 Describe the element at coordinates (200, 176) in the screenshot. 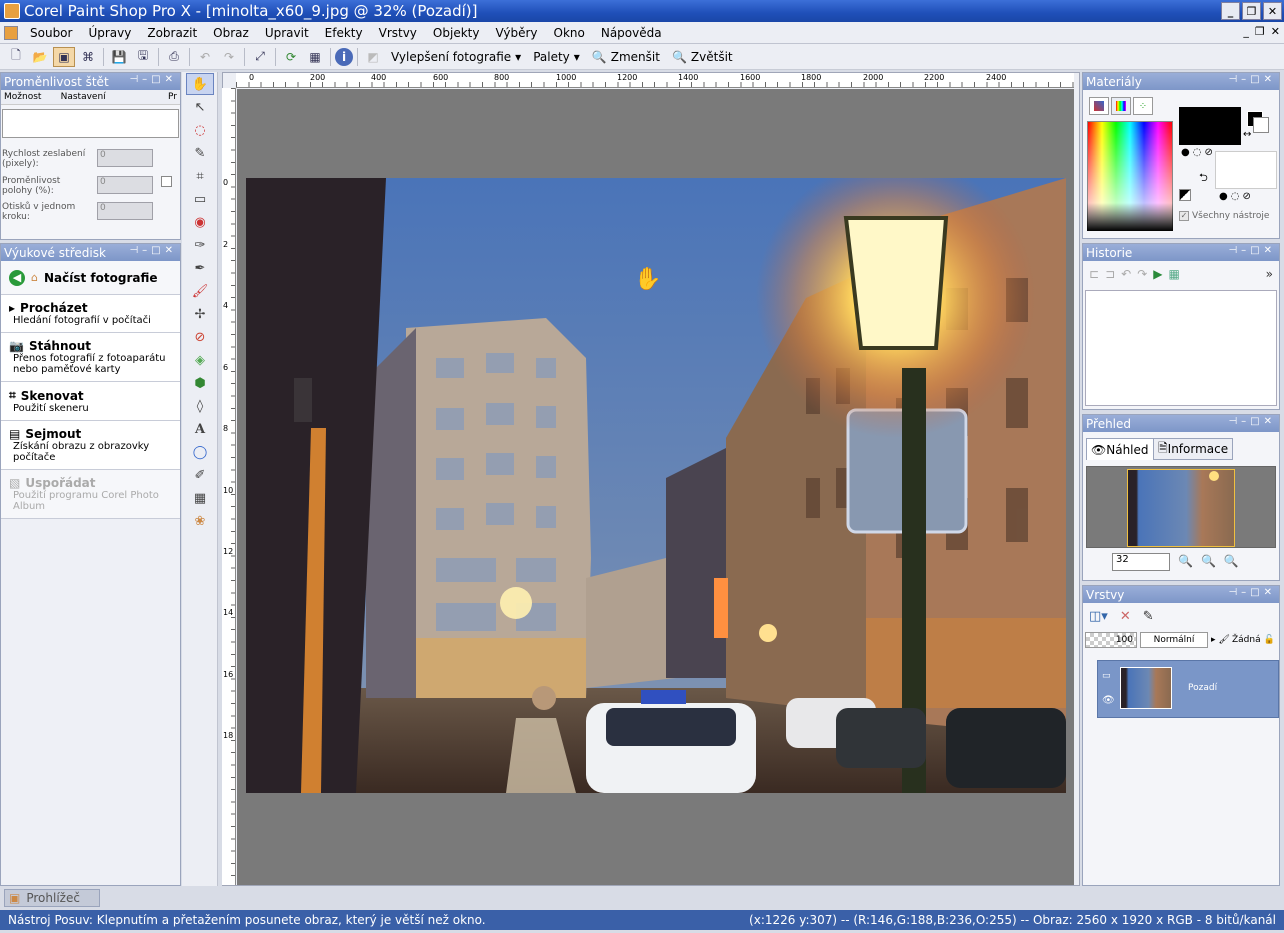

I see `crop-tool-icon: ⌗` at that location.